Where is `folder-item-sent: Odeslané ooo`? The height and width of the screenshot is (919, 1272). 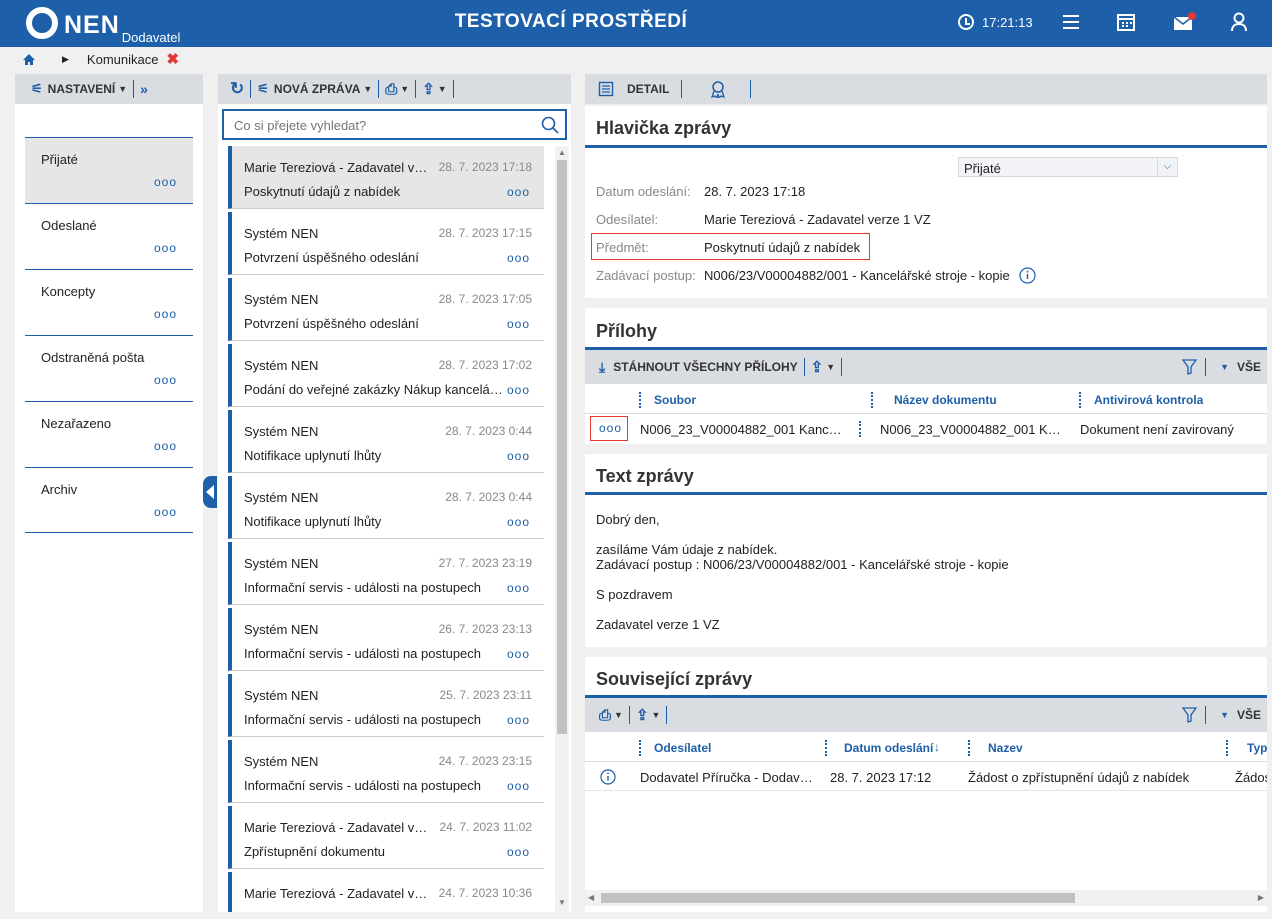
folder-item-sent: Odeslané ooo is located at coordinates (109, 236).